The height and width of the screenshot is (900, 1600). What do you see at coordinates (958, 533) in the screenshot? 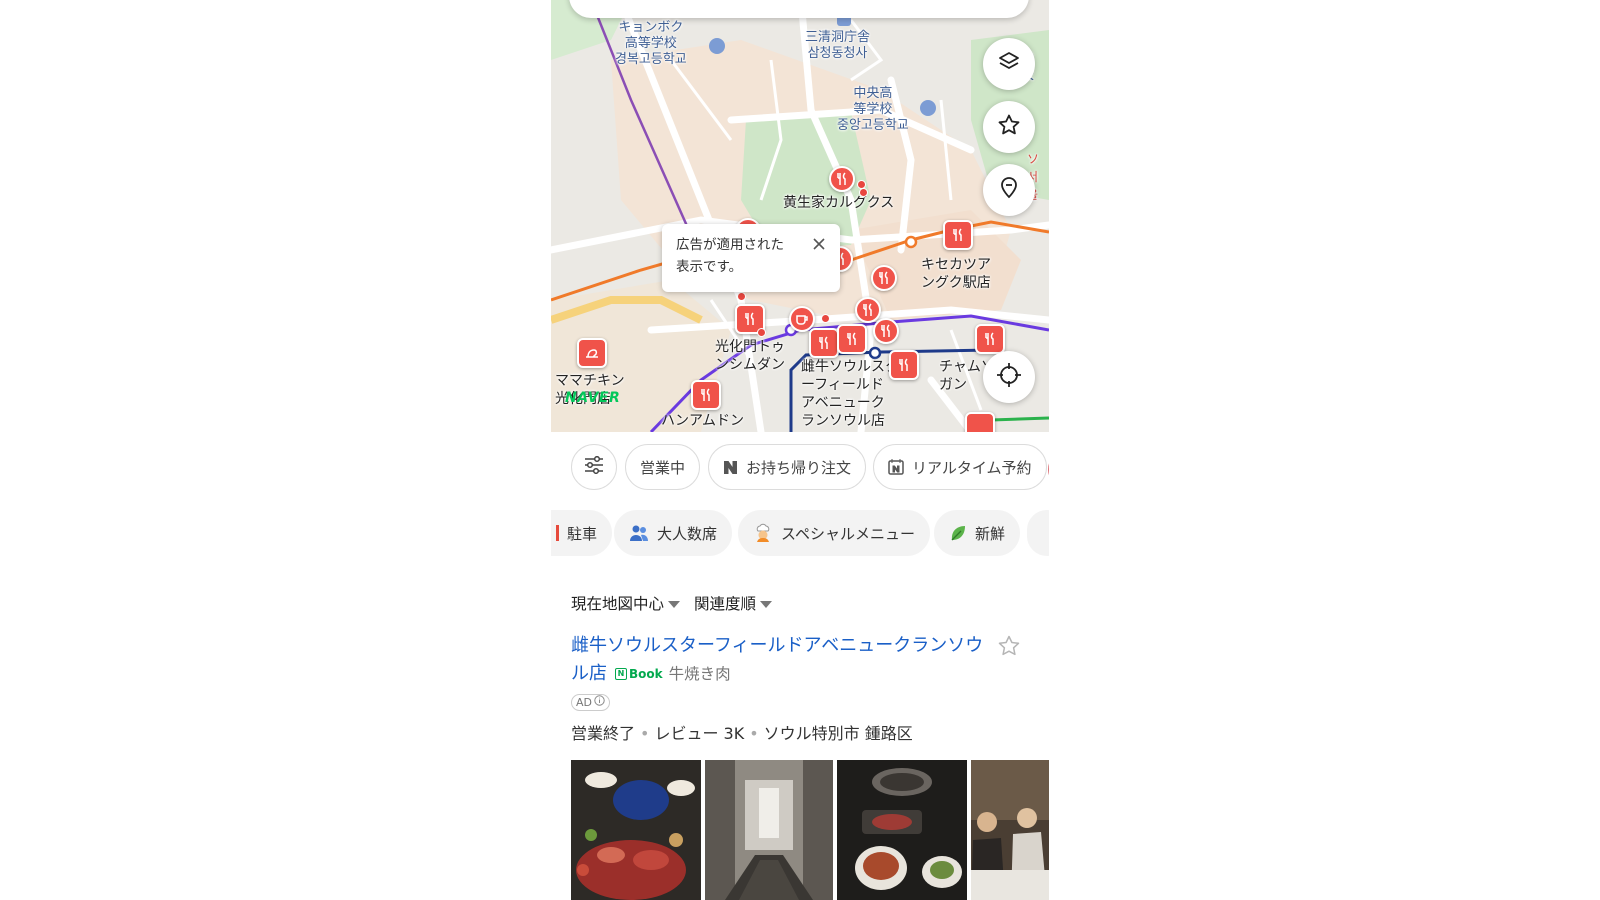
I see `leaf-icon` at bounding box center [958, 533].